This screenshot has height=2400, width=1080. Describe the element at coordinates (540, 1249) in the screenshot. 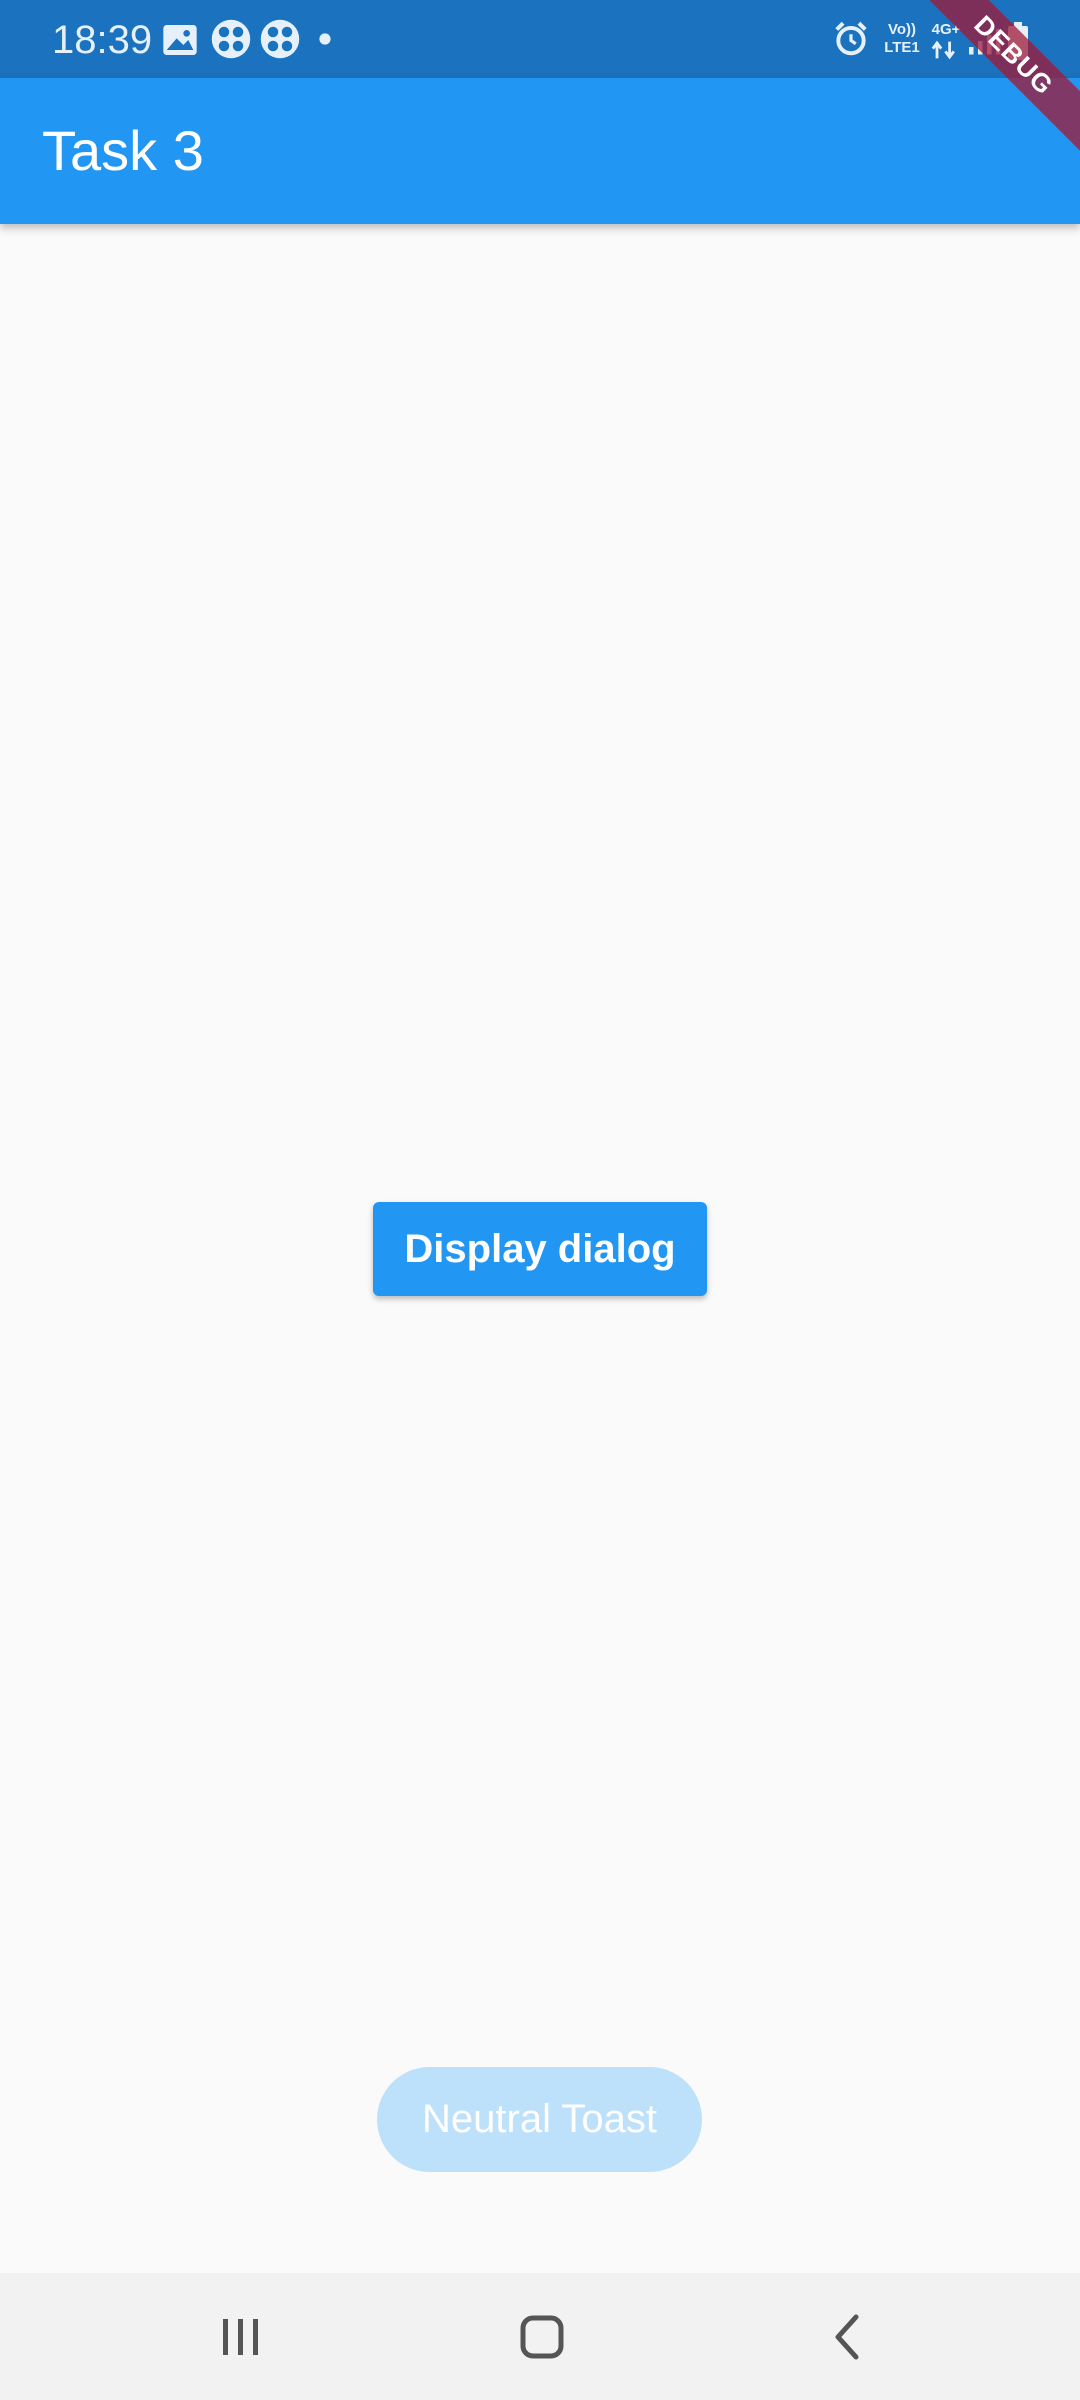

I see `display-dialog-button: Display dialog` at that location.